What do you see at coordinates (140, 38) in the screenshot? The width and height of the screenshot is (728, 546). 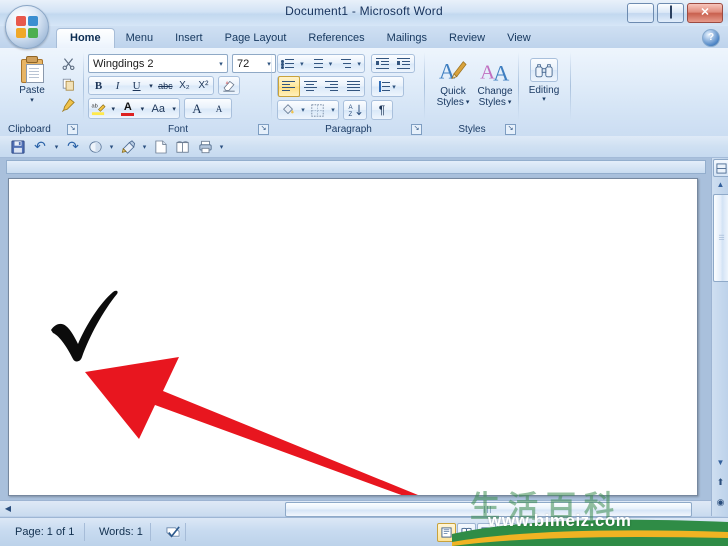 I see `tab-menu: Menu` at bounding box center [140, 38].